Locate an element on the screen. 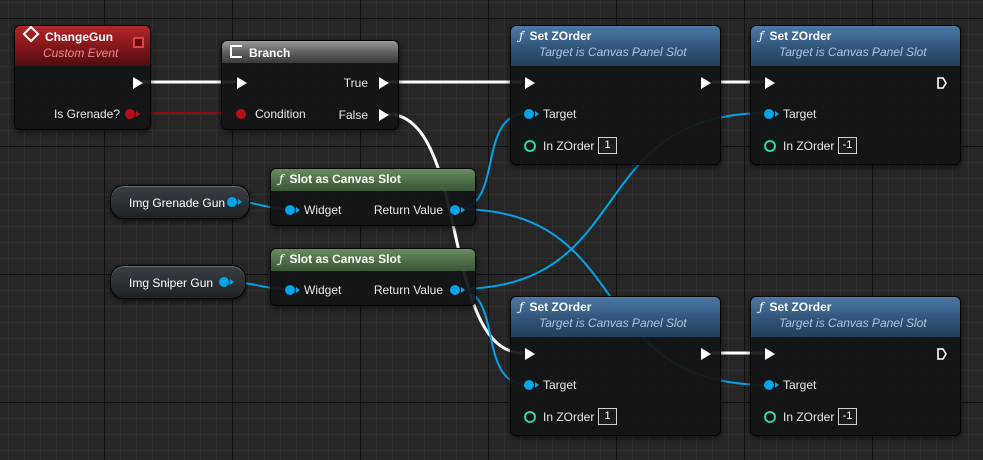 The width and height of the screenshot is (983, 460). slot-2-widget-label: Widget is located at coordinates (323, 290).